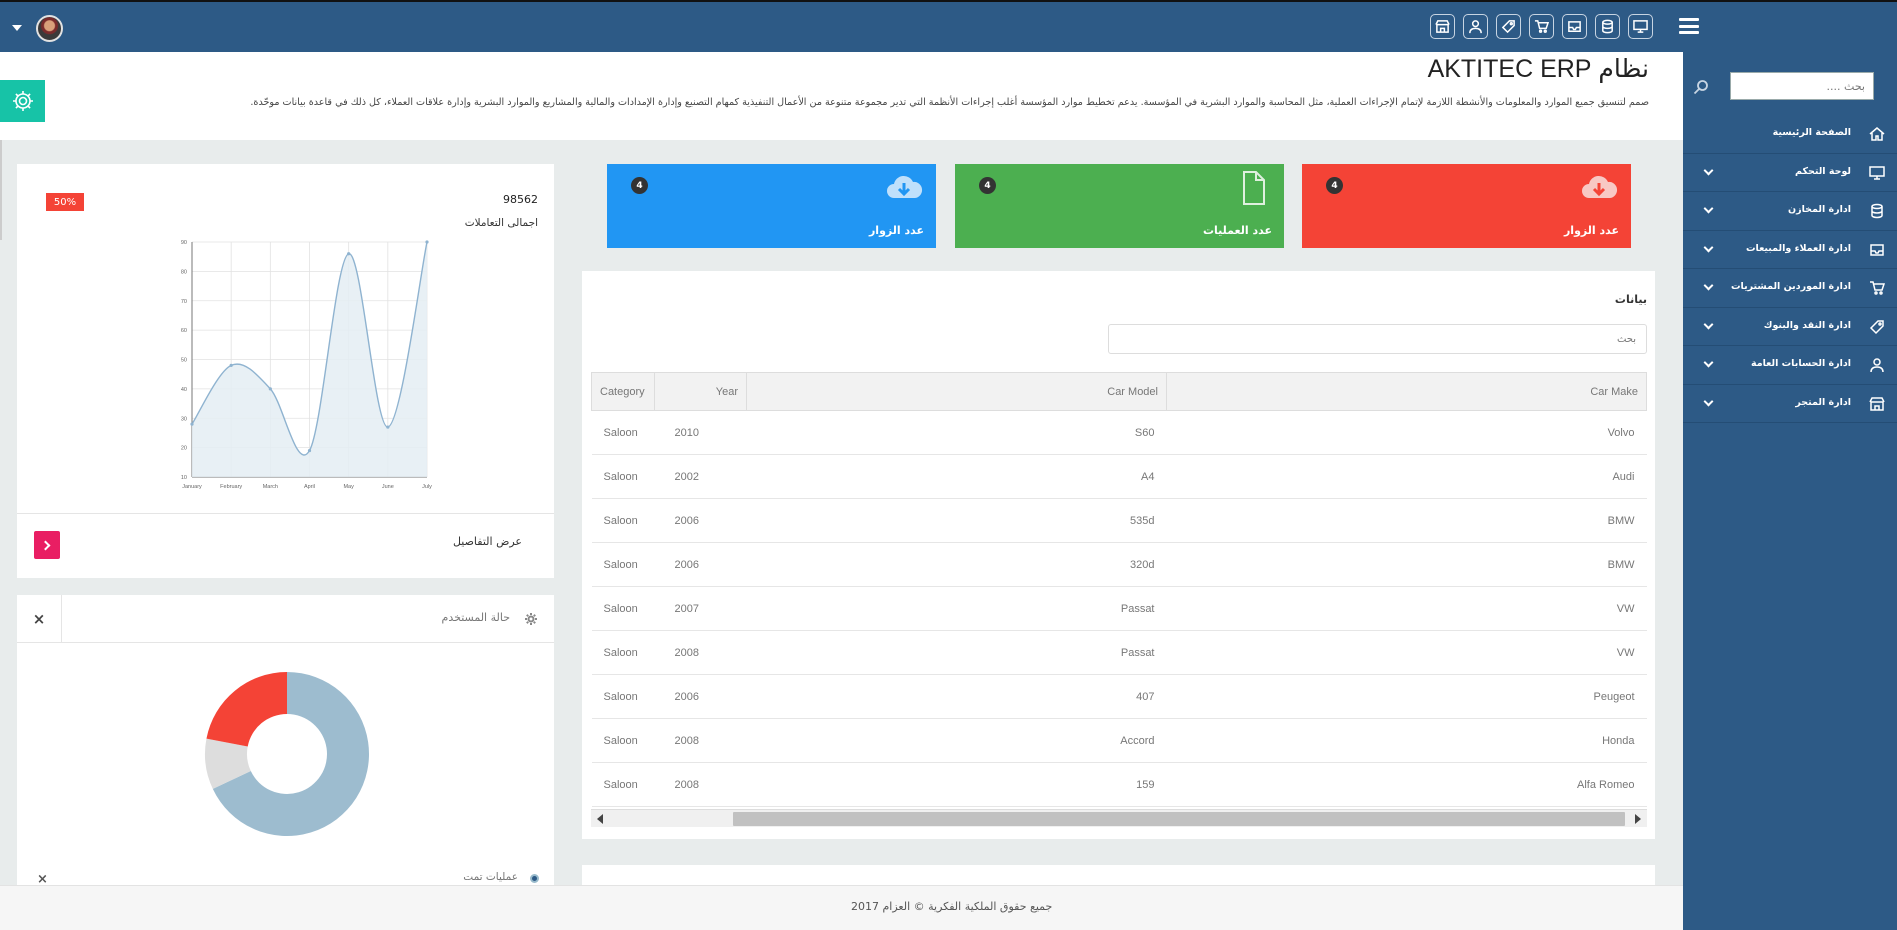 The width and height of the screenshot is (1897, 930). Describe the element at coordinates (1252, 188) in the screenshot. I see `document-icon` at that location.